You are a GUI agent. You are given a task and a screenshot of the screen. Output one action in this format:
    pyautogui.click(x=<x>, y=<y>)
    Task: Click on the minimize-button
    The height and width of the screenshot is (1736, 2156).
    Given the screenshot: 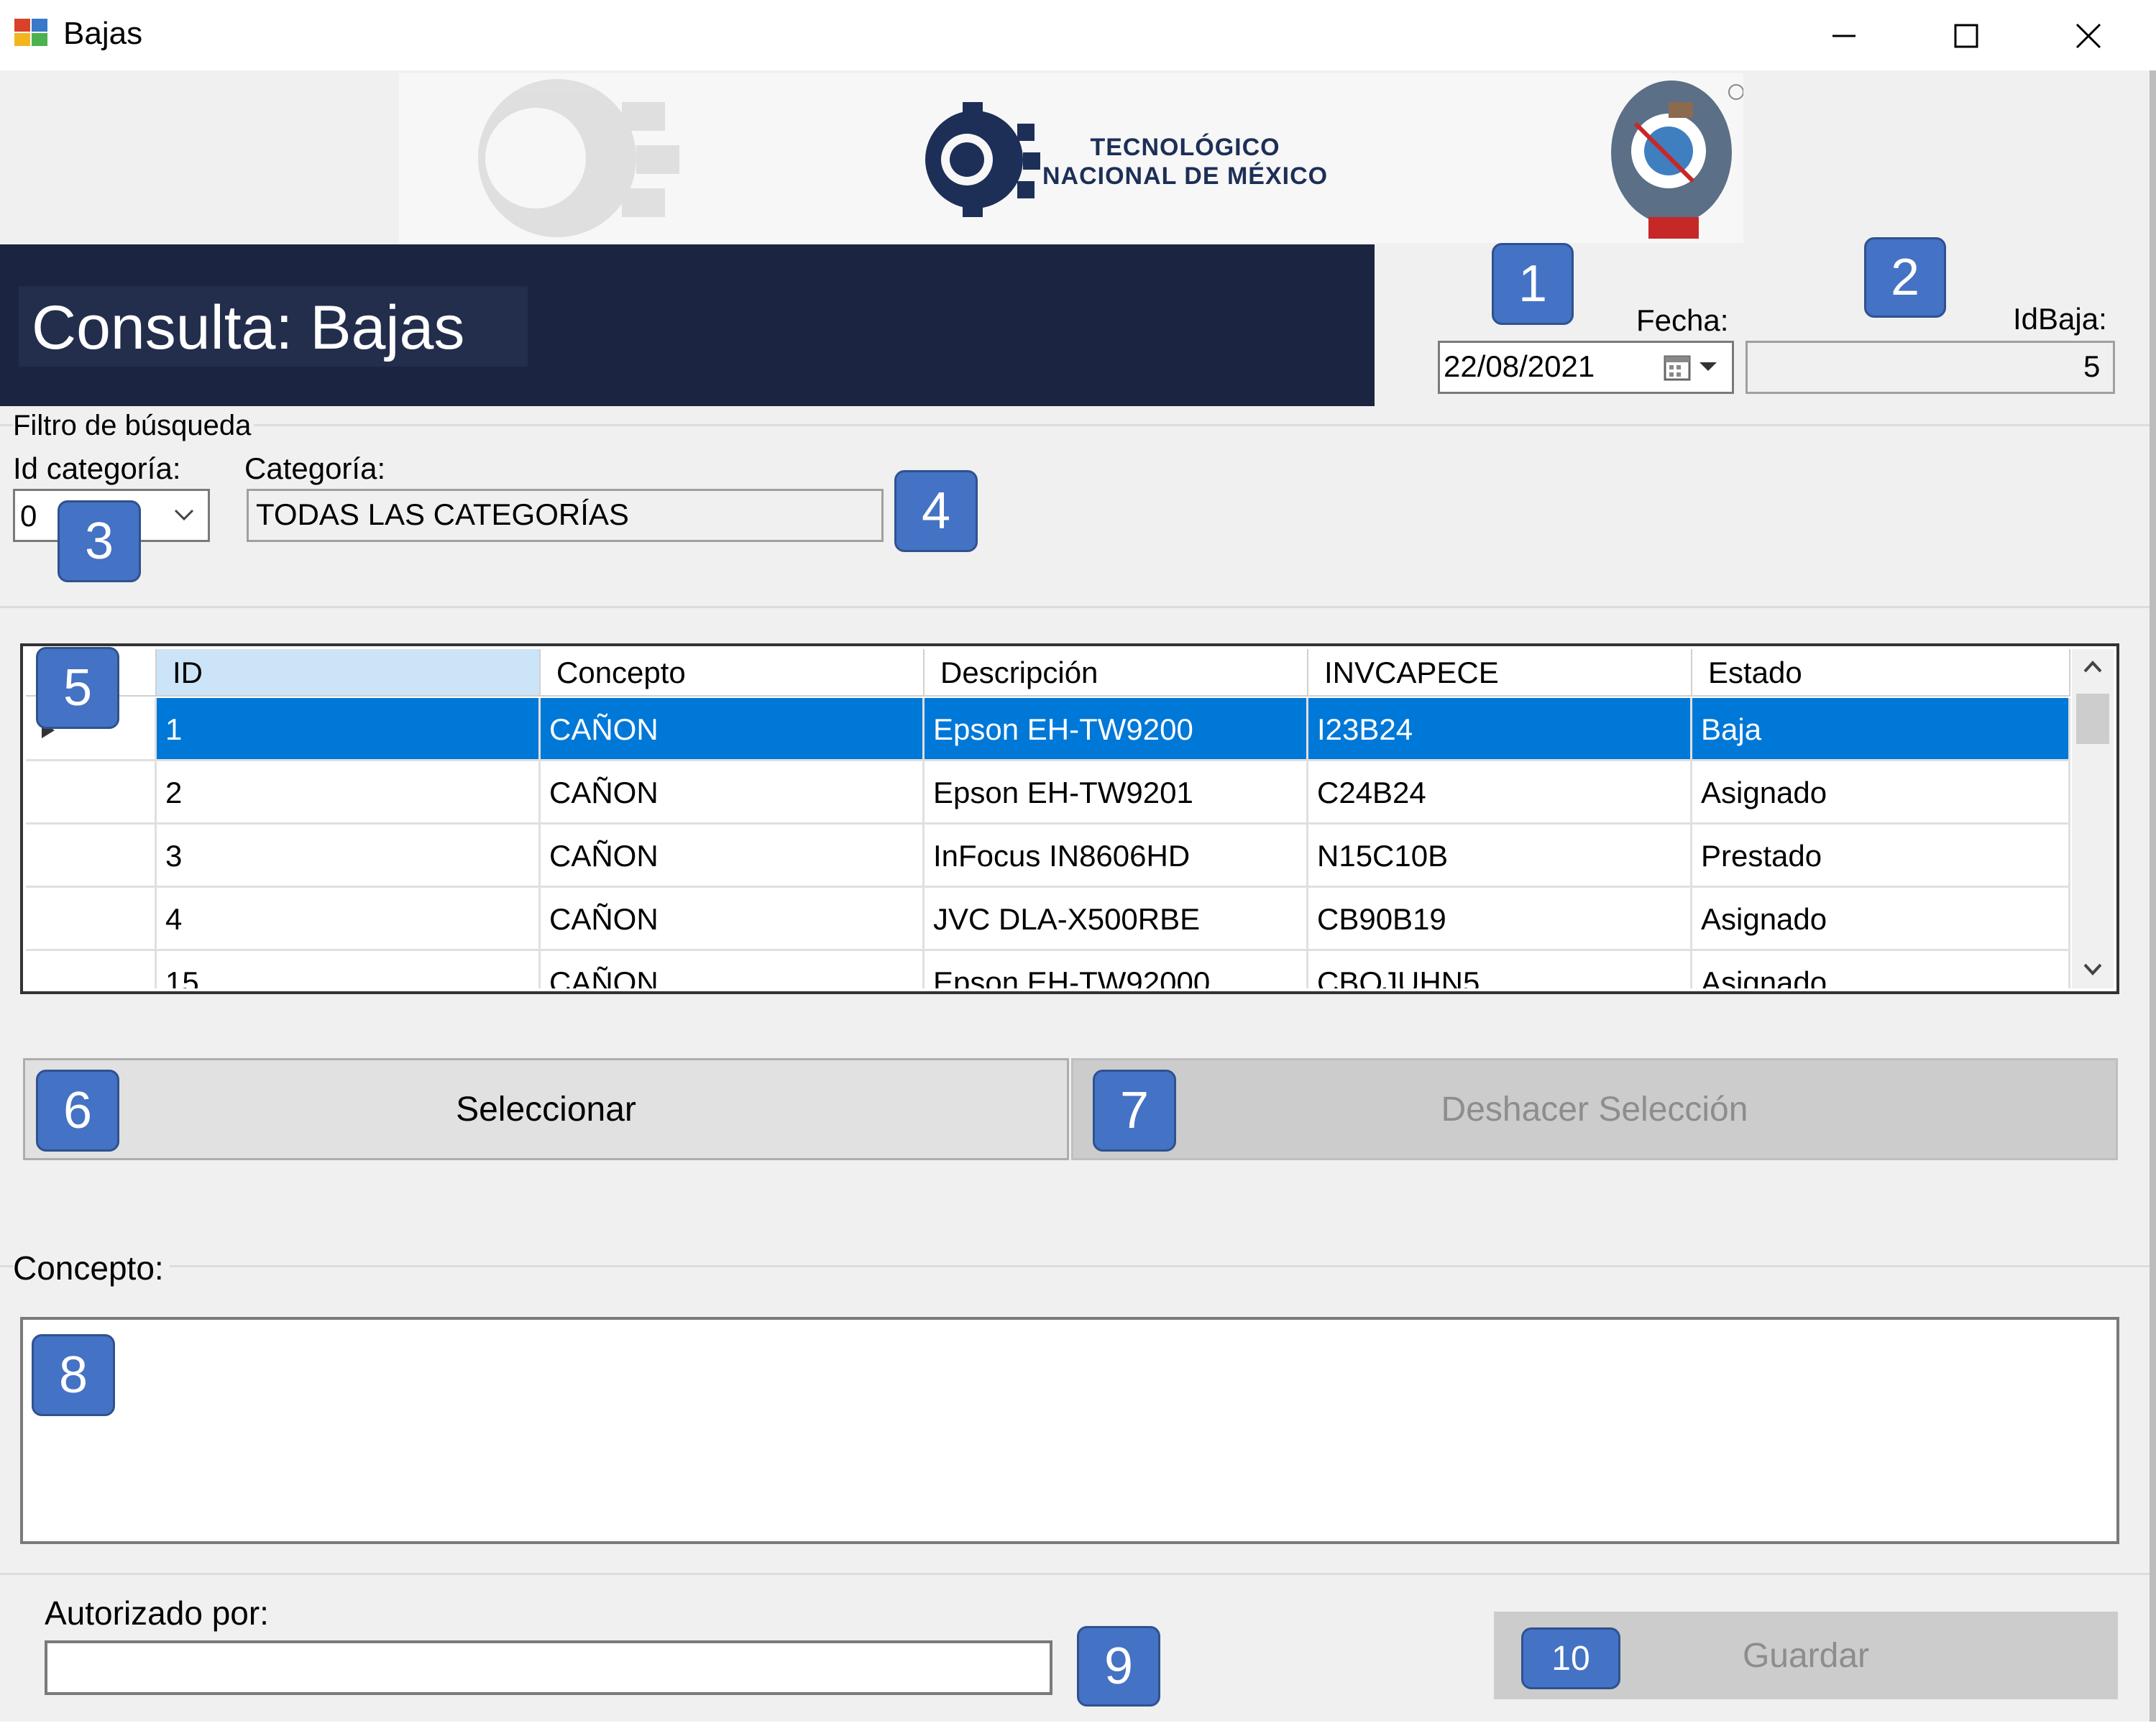 What is the action you would take?
    pyautogui.click(x=1844, y=36)
    